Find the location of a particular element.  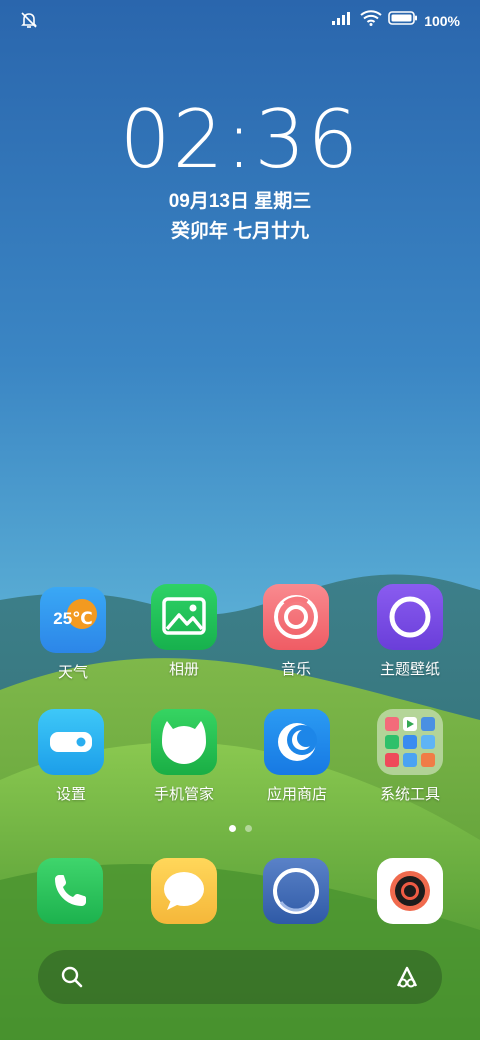

status-bar: 100% is located at coordinates (240, 20).